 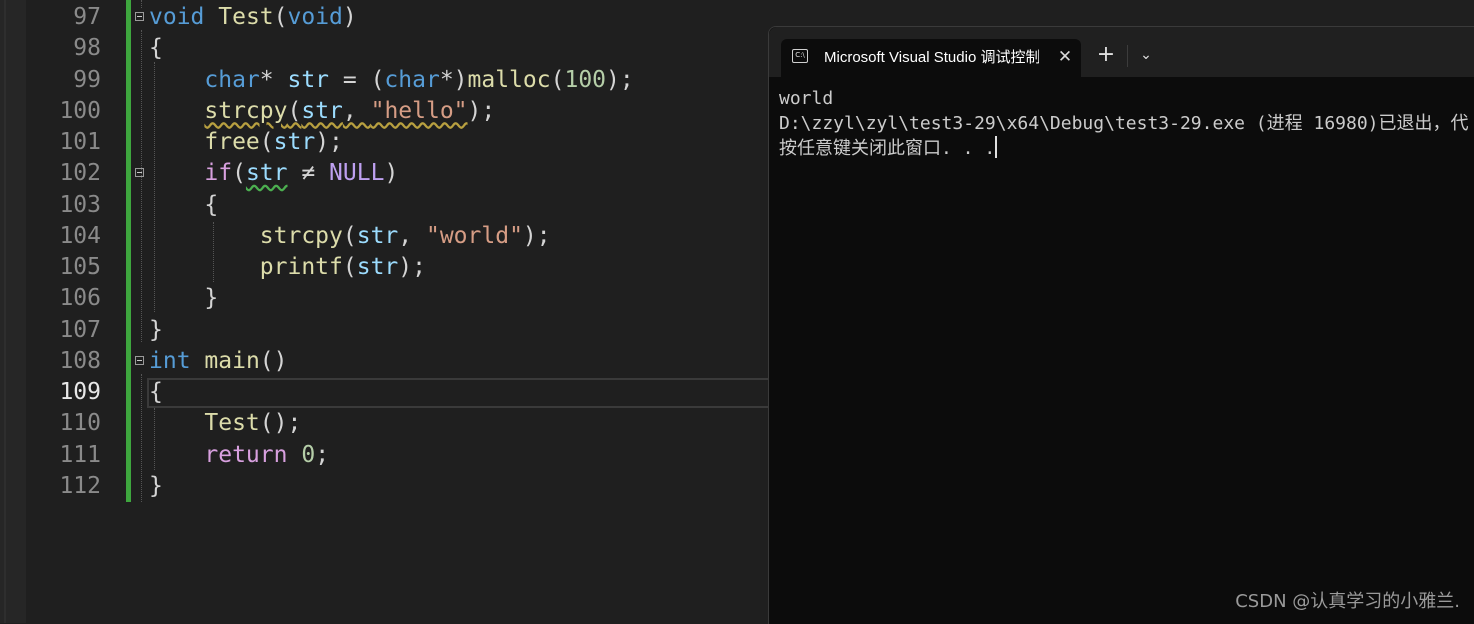 What do you see at coordinates (1127, 56) in the screenshot?
I see `tab-separator` at bounding box center [1127, 56].